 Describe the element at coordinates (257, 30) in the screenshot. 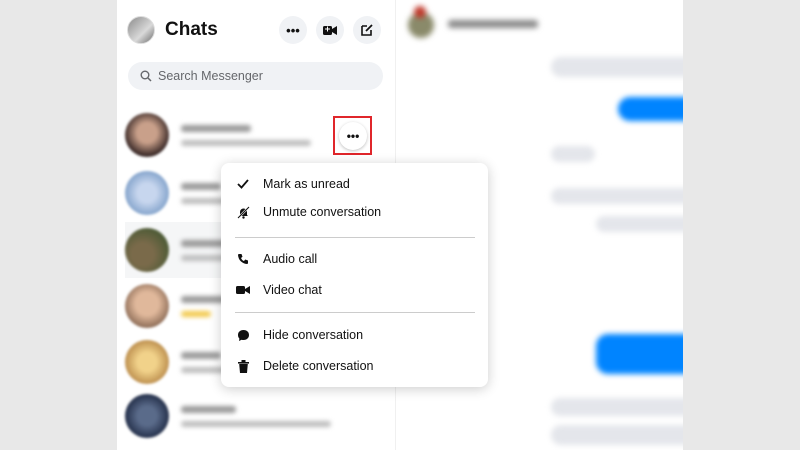

I see `sidebar-header: Chats •••` at that location.